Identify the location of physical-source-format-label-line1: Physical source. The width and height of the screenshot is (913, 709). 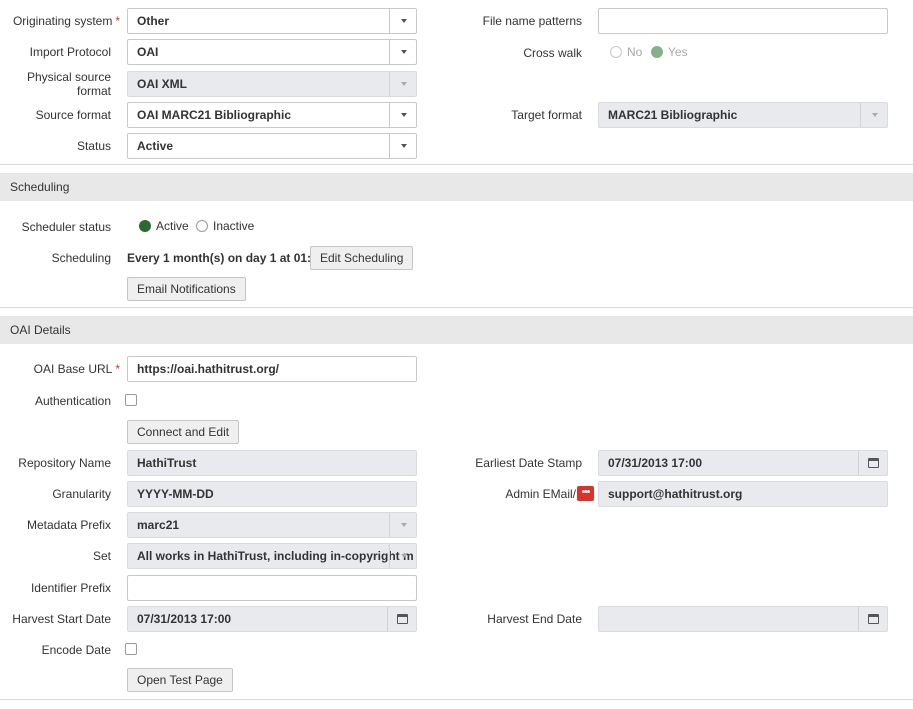
(68, 77).